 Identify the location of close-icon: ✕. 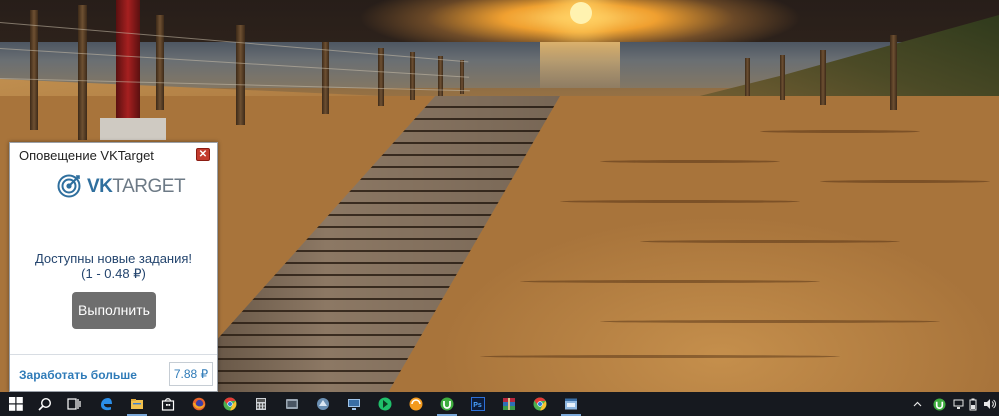
(203, 154).